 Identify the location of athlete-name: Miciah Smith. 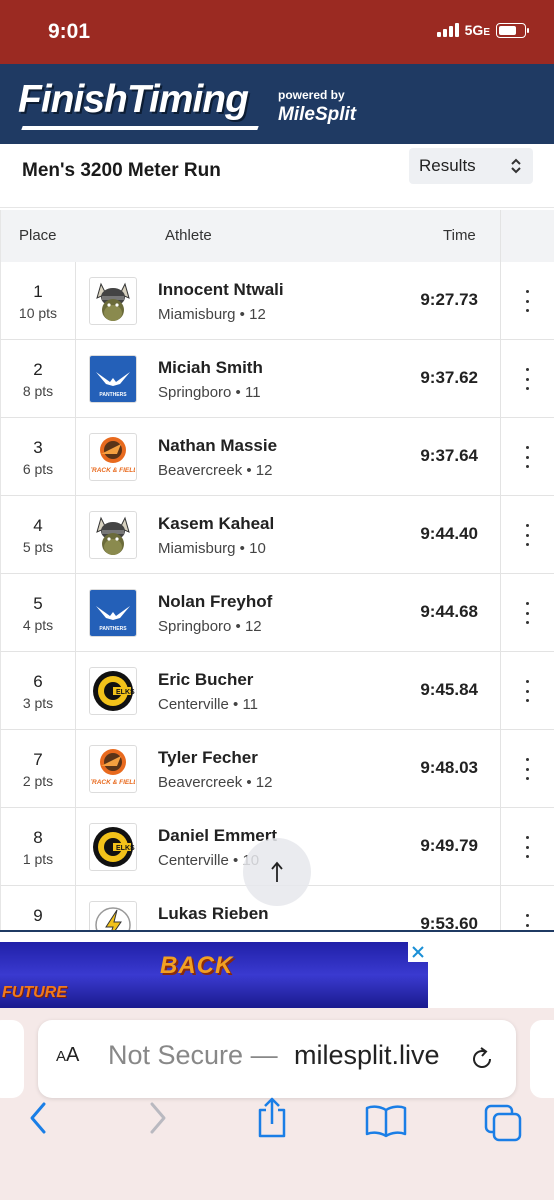
(210, 368).